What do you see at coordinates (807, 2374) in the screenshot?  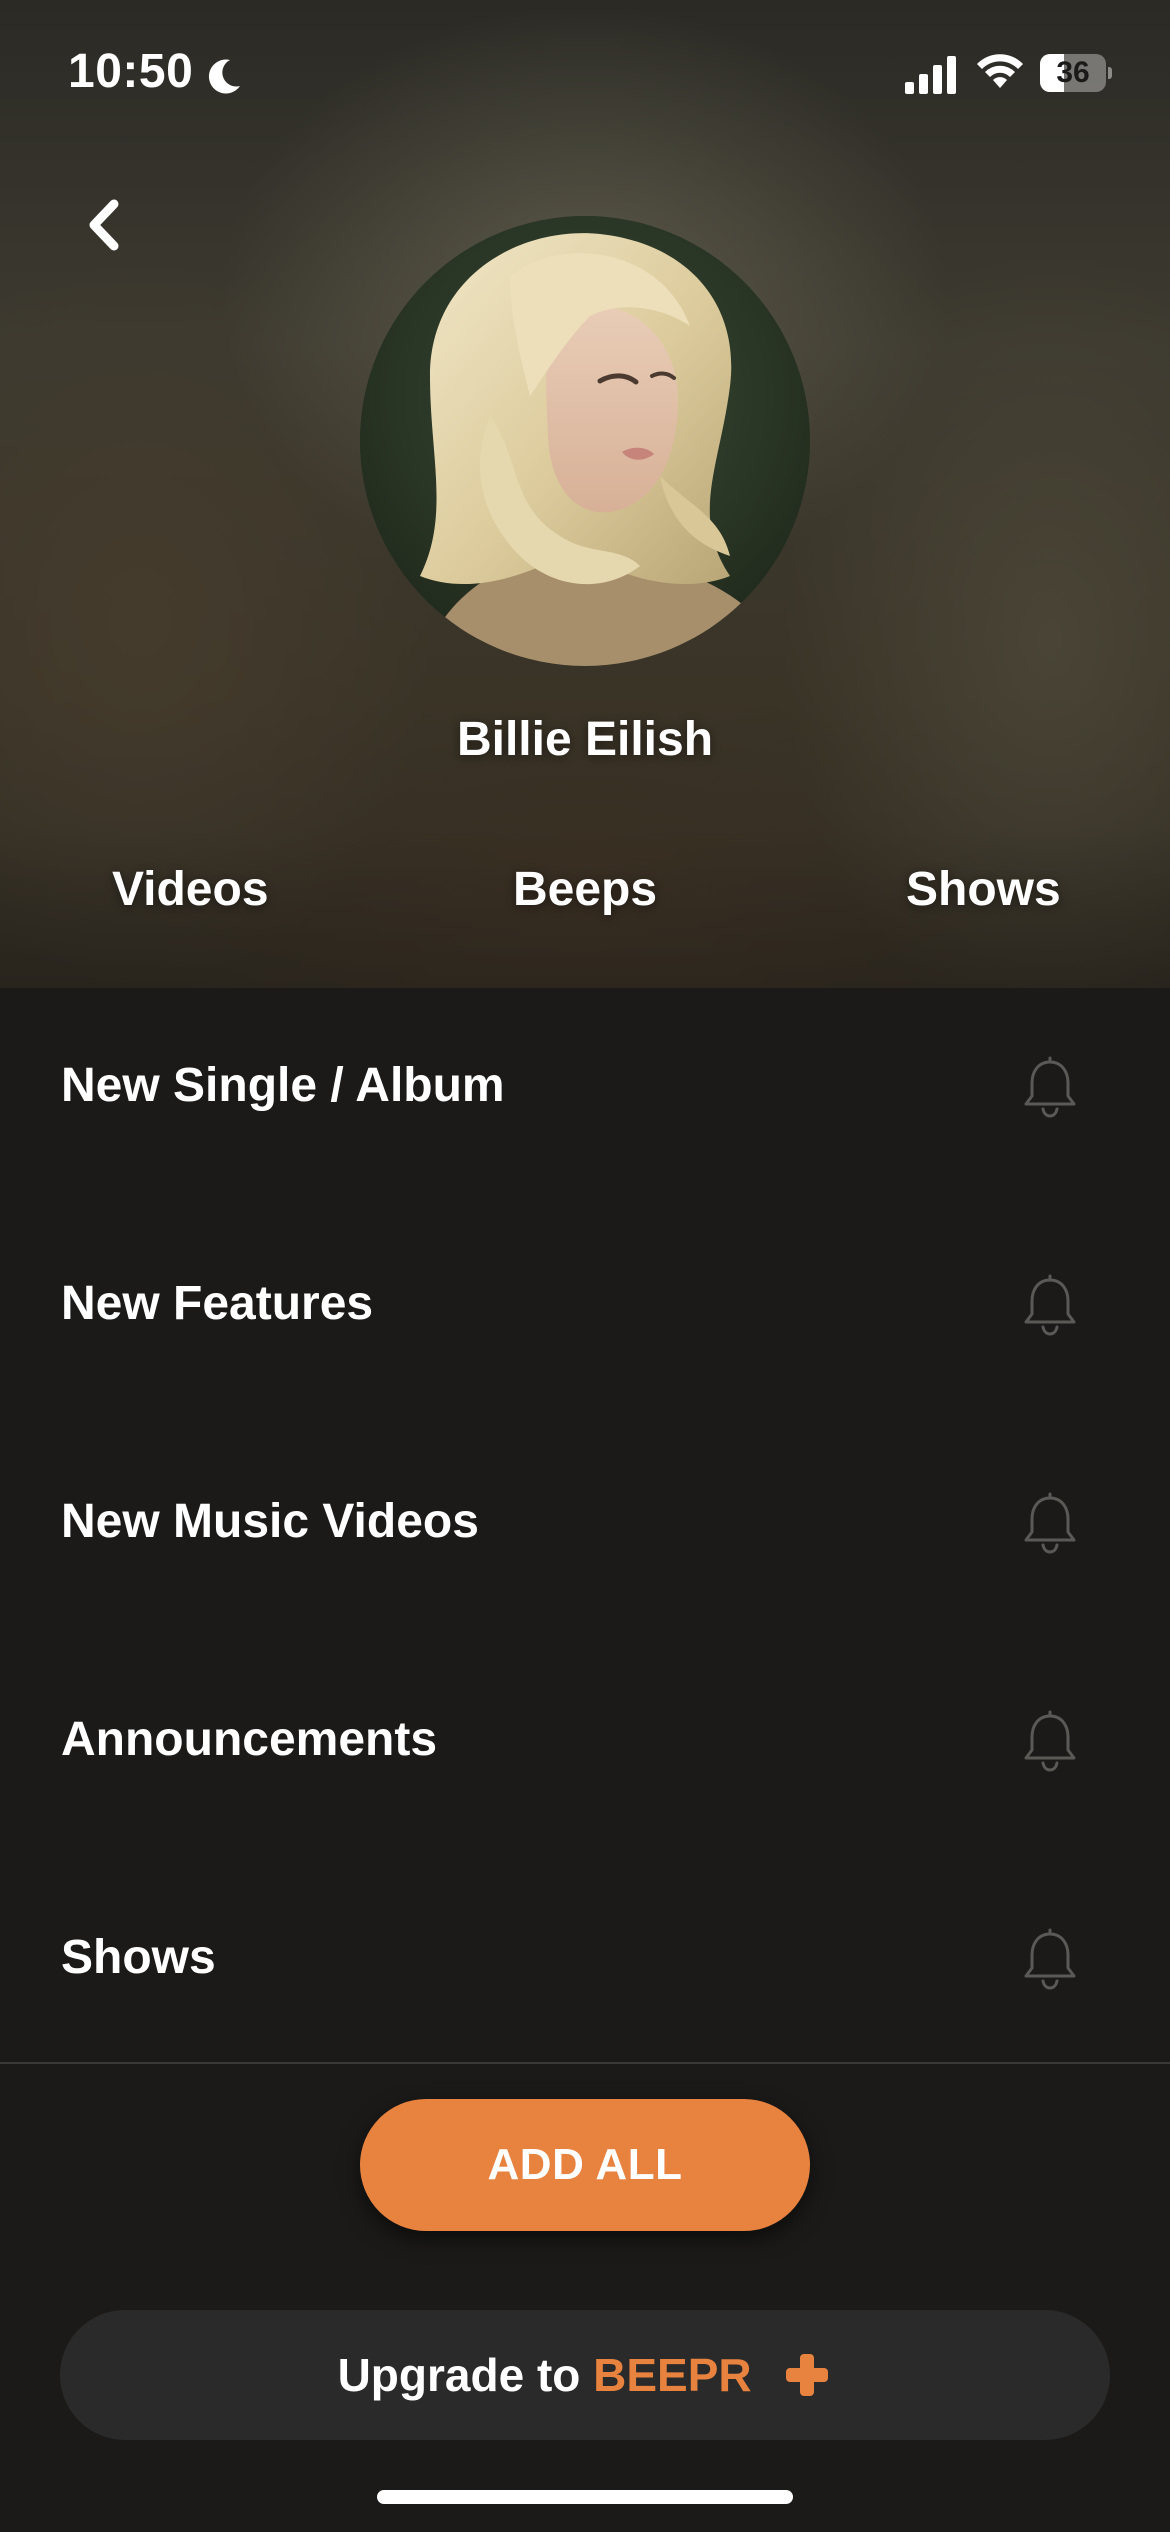 I see `plus-icon` at bounding box center [807, 2374].